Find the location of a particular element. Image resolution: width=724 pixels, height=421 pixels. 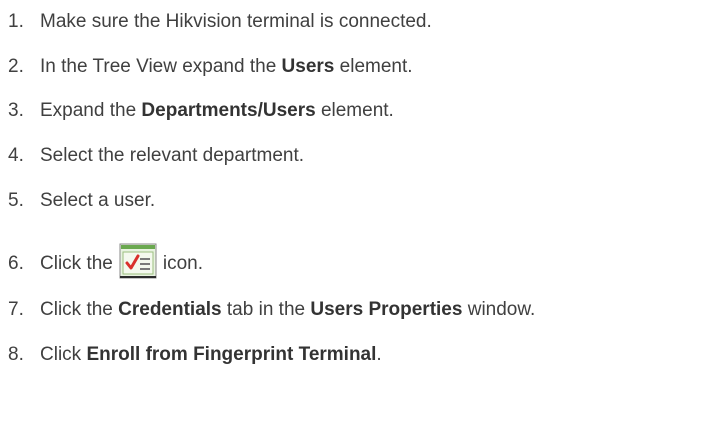

step-bold-text: Credentials is located at coordinates (170, 309).